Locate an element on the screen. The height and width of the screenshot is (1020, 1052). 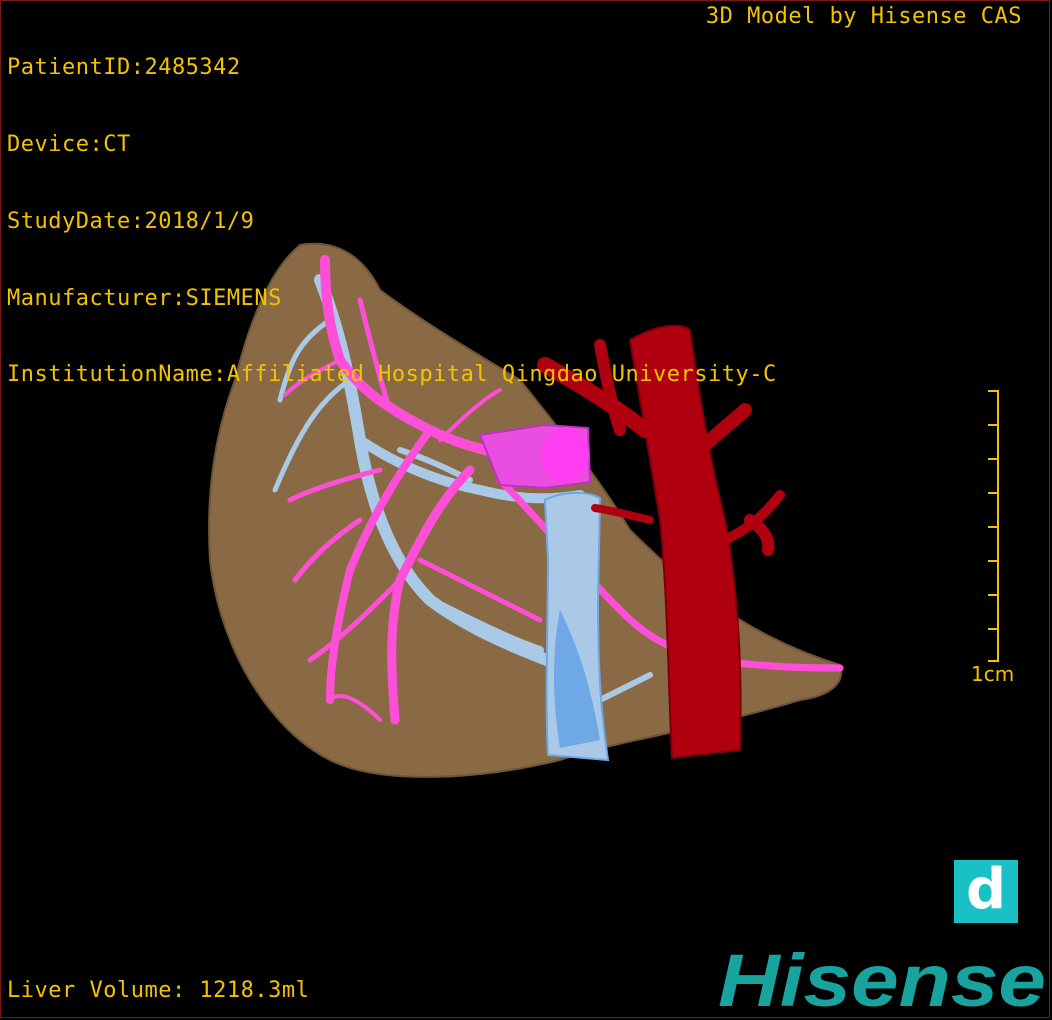
model-credit: 3D Model by Hisense CAS is located at coordinates (863, 16).